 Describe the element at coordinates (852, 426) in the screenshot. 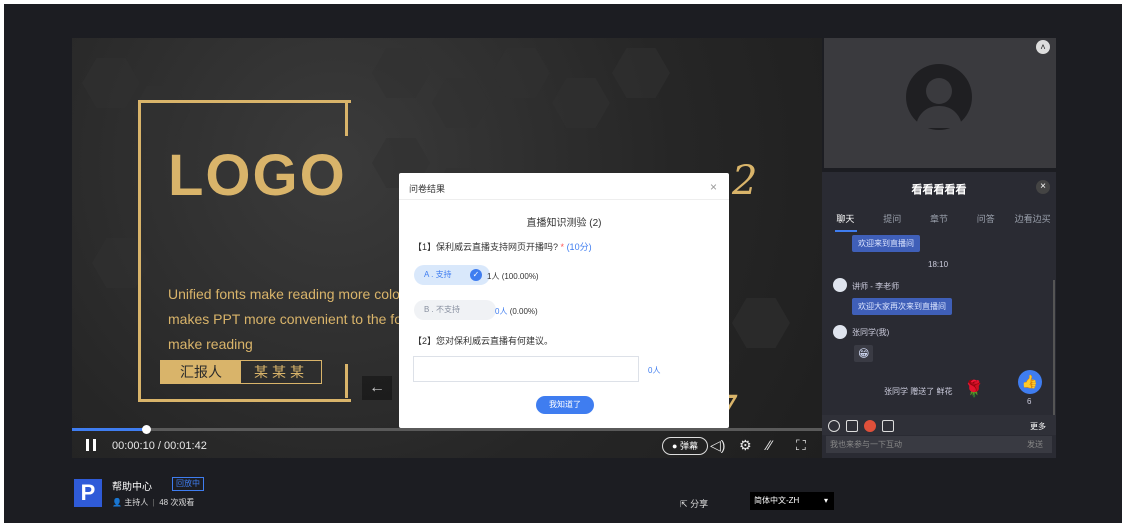

I see `image-icon` at that location.